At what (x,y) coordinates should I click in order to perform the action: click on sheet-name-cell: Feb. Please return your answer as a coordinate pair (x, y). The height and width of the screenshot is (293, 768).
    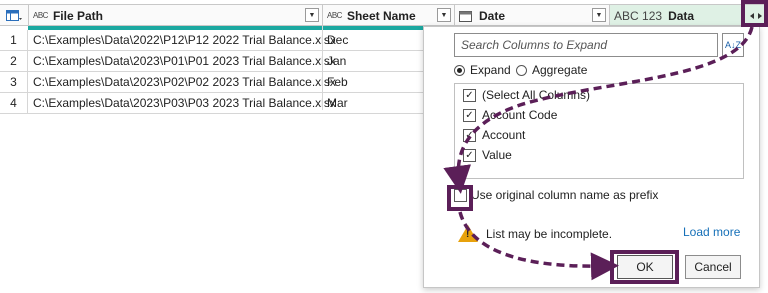
    Looking at the image, I should click on (337, 82).